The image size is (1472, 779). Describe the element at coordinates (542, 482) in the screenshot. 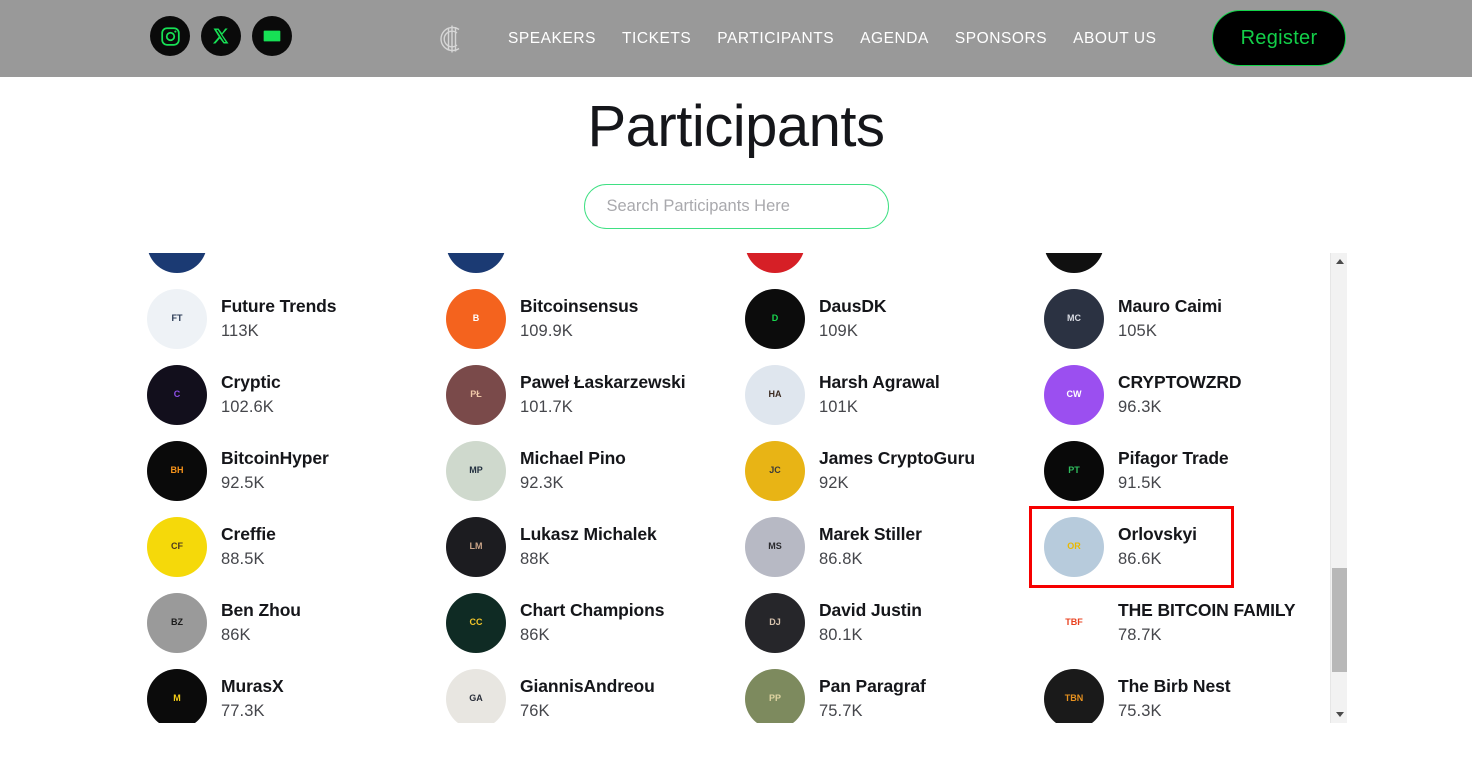

I see `participant-follower-count: 92.3K` at that location.